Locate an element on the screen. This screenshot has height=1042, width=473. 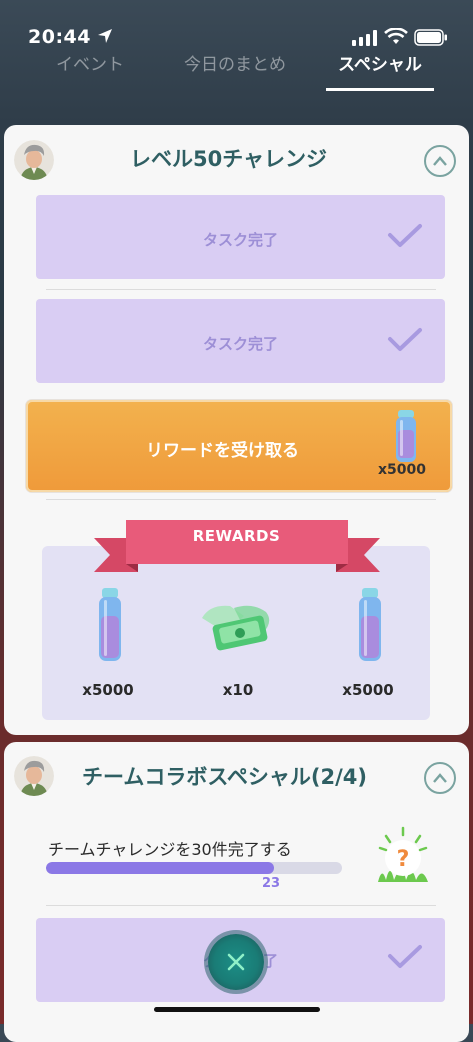
goal-progress-bar is located at coordinates (194, 868).